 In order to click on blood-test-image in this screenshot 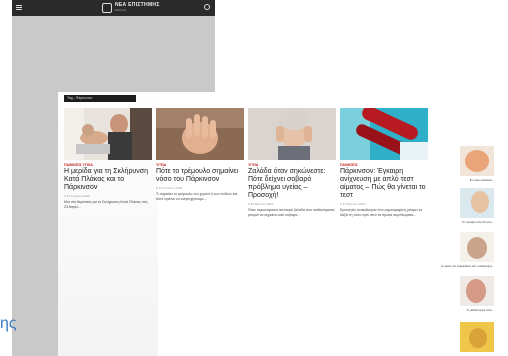, I will do `click(384, 134)`.